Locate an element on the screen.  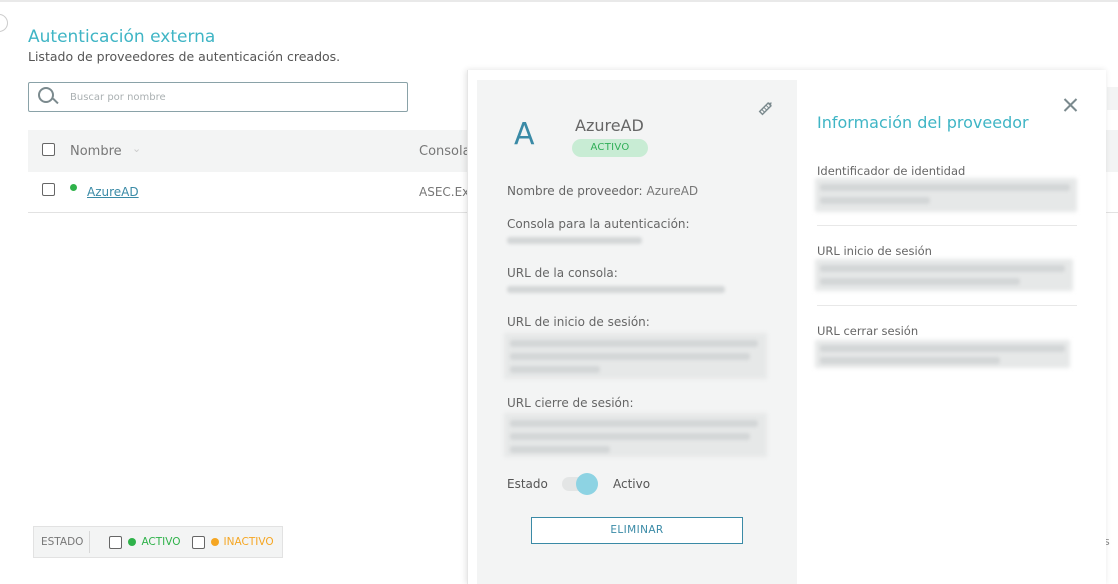
status-badge: ACTIVO is located at coordinates (610, 148).